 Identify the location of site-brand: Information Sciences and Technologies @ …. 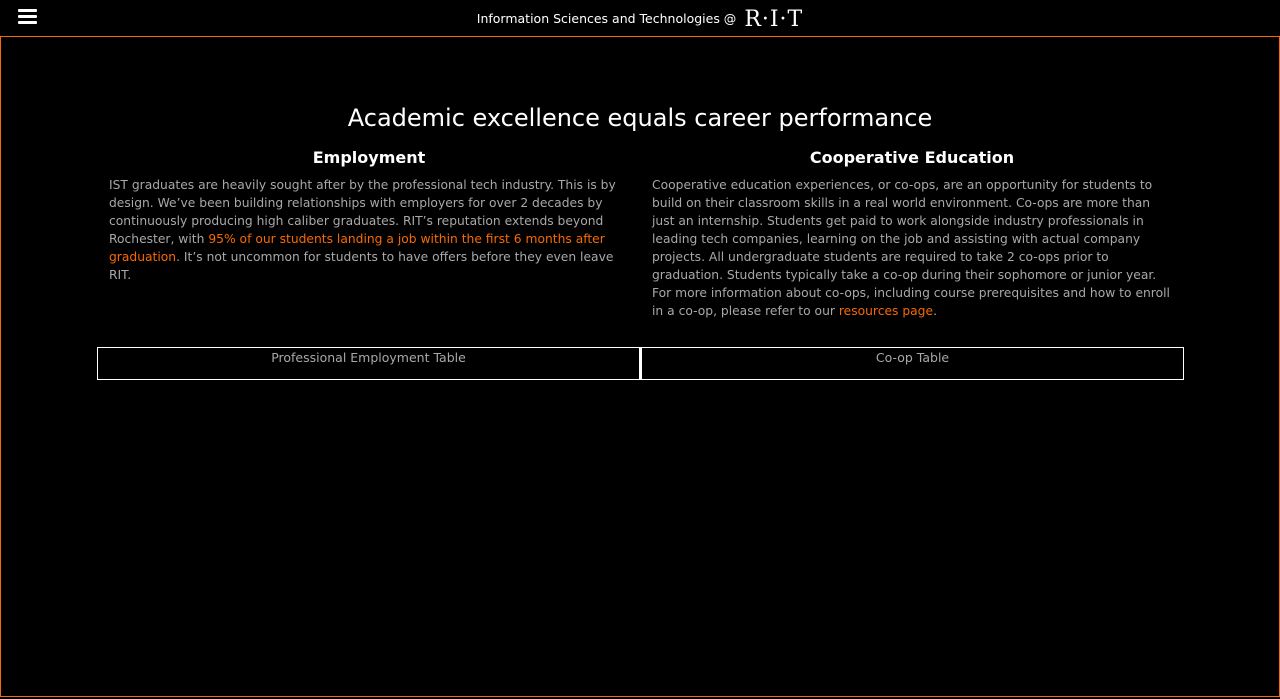
(640, 18).